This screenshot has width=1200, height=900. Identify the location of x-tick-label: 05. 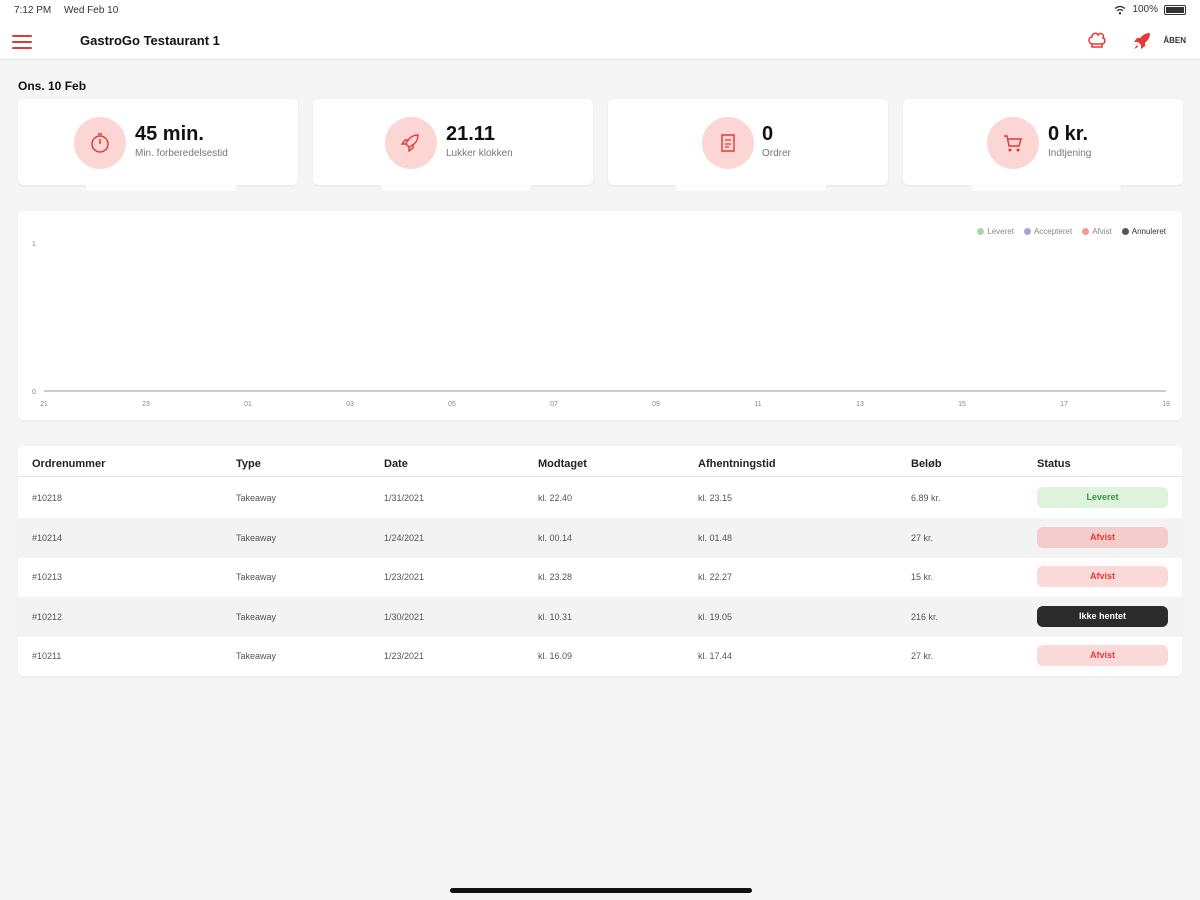
(452, 404).